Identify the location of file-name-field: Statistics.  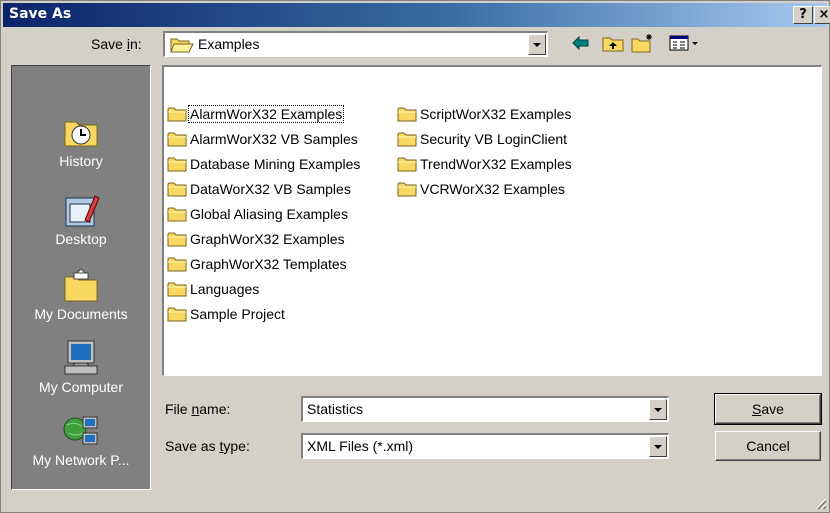
(485, 409).